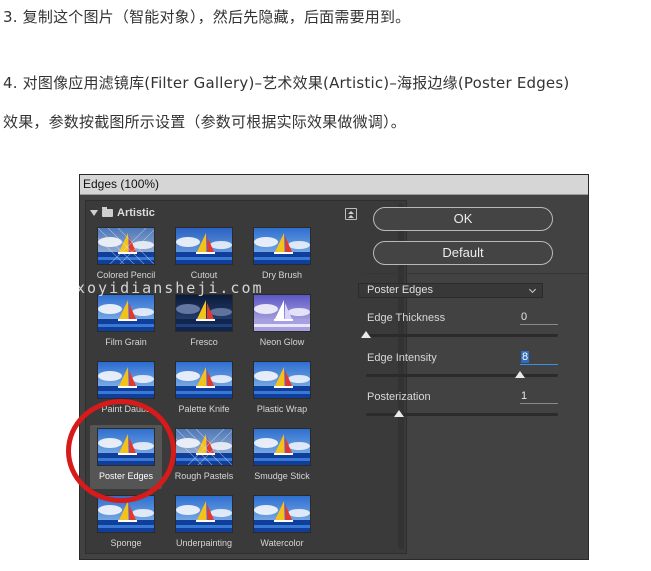 The width and height of the screenshot is (651, 571). I want to click on highlight-circle, so click(121, 451).